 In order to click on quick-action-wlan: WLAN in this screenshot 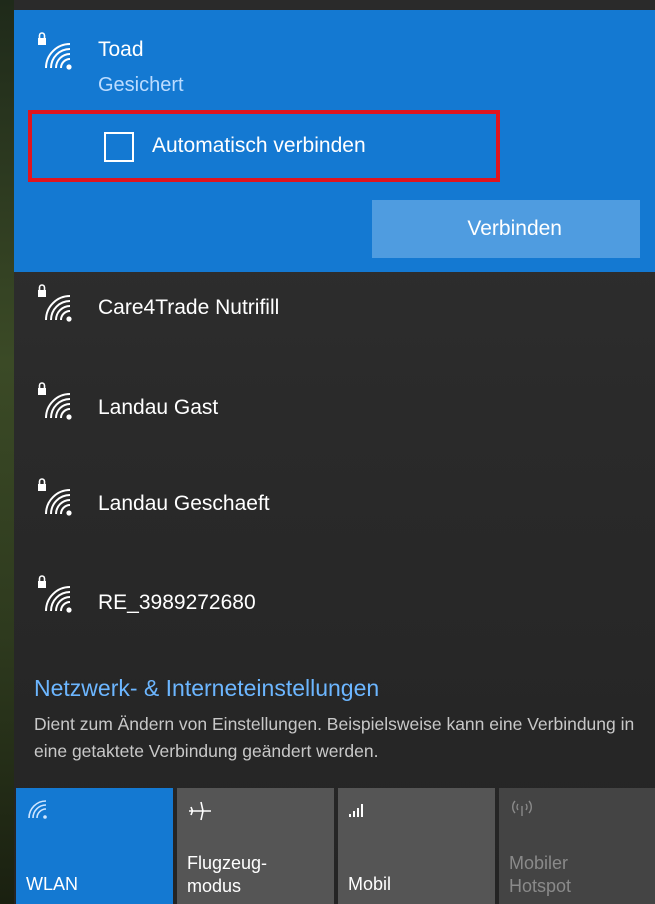, I will do `click(94, 846)`.